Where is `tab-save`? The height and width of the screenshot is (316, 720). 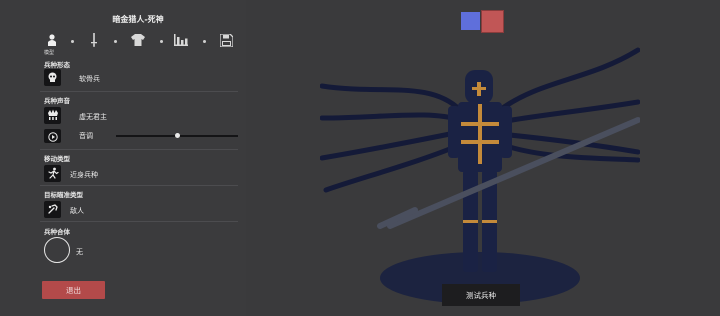 tab-save is located at coordinates (226, 40).